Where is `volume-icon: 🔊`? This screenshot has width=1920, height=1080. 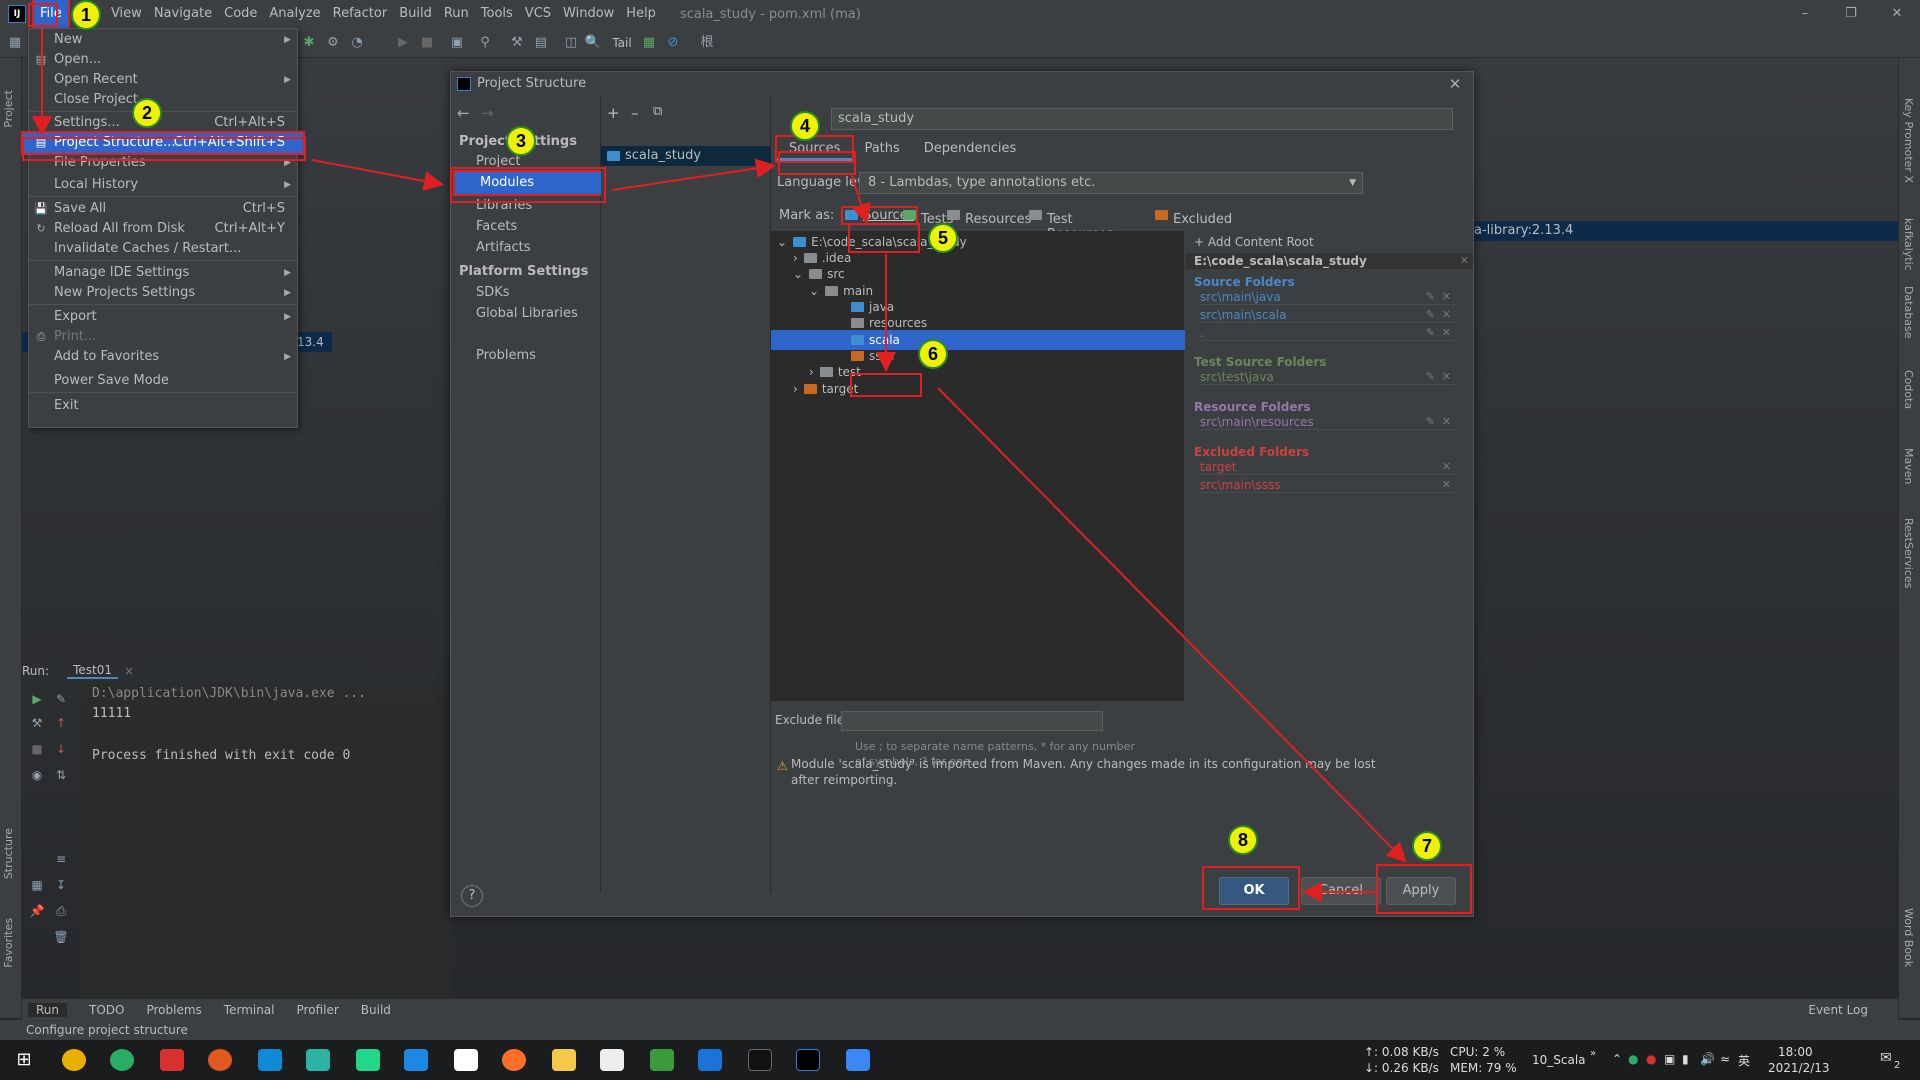
volume-icon: 🔊 is located at coordinates (1707, 1059).